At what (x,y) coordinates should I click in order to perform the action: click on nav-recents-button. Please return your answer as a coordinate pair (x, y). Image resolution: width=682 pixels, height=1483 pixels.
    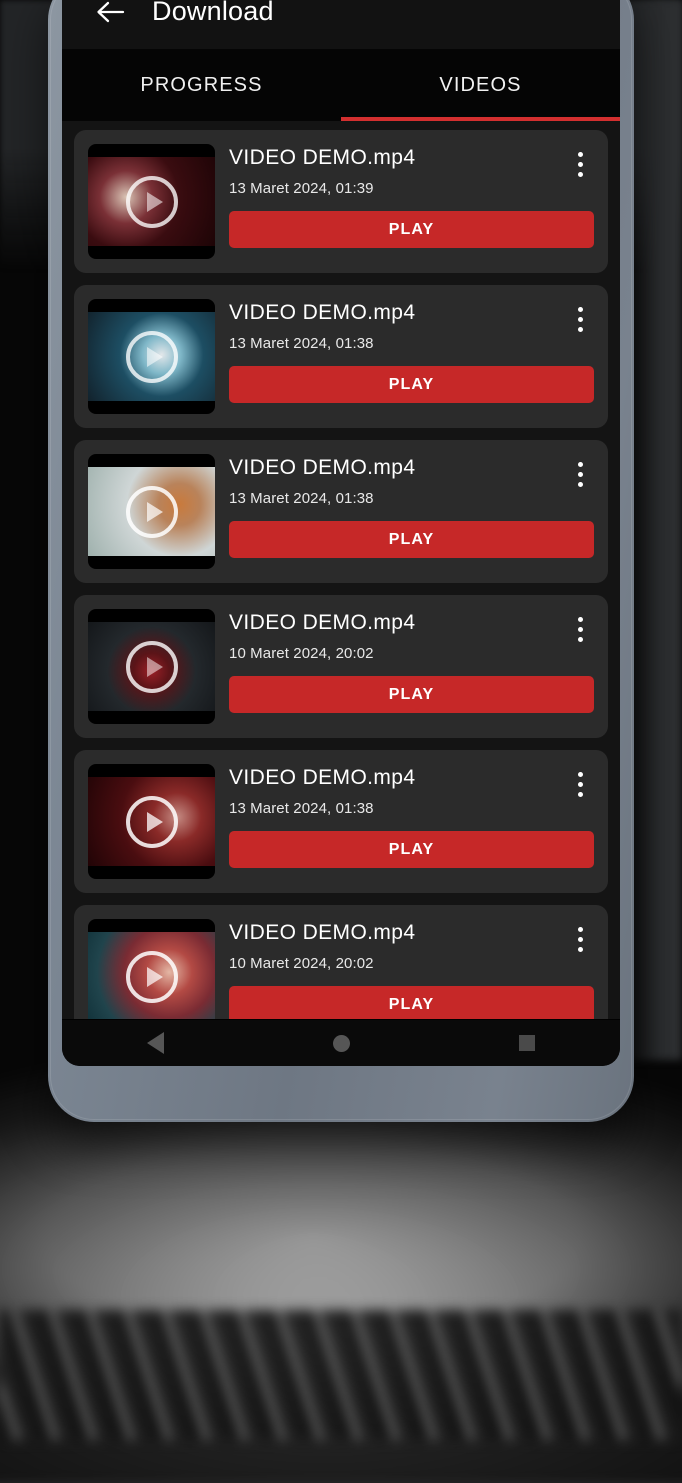
    Looking at the image, I should click on (527, 1043).